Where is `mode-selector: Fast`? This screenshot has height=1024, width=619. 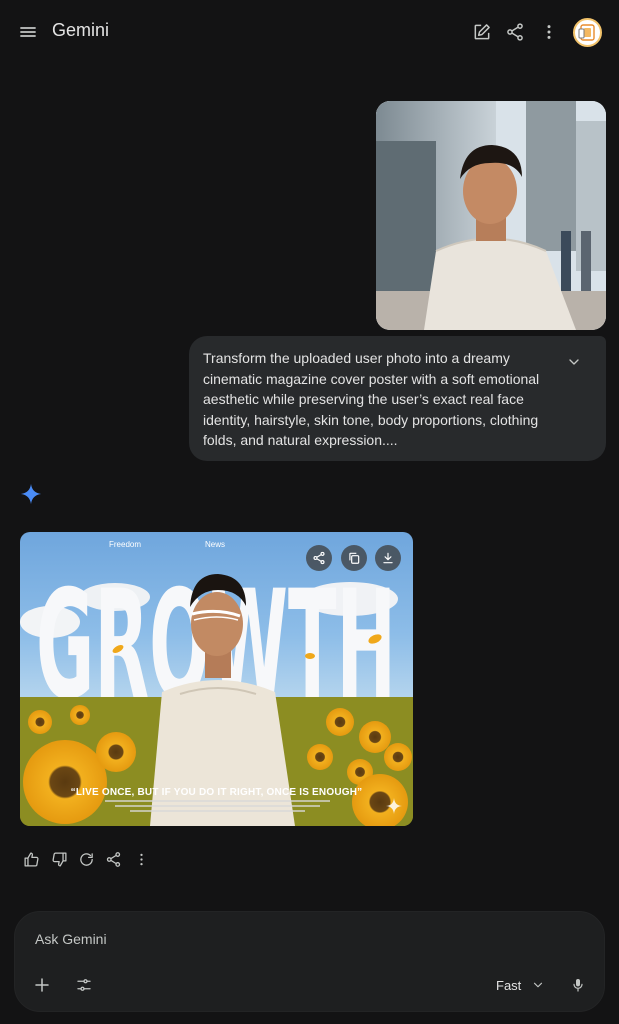 mode-selector: Fast is located at coordinates (520, 985).